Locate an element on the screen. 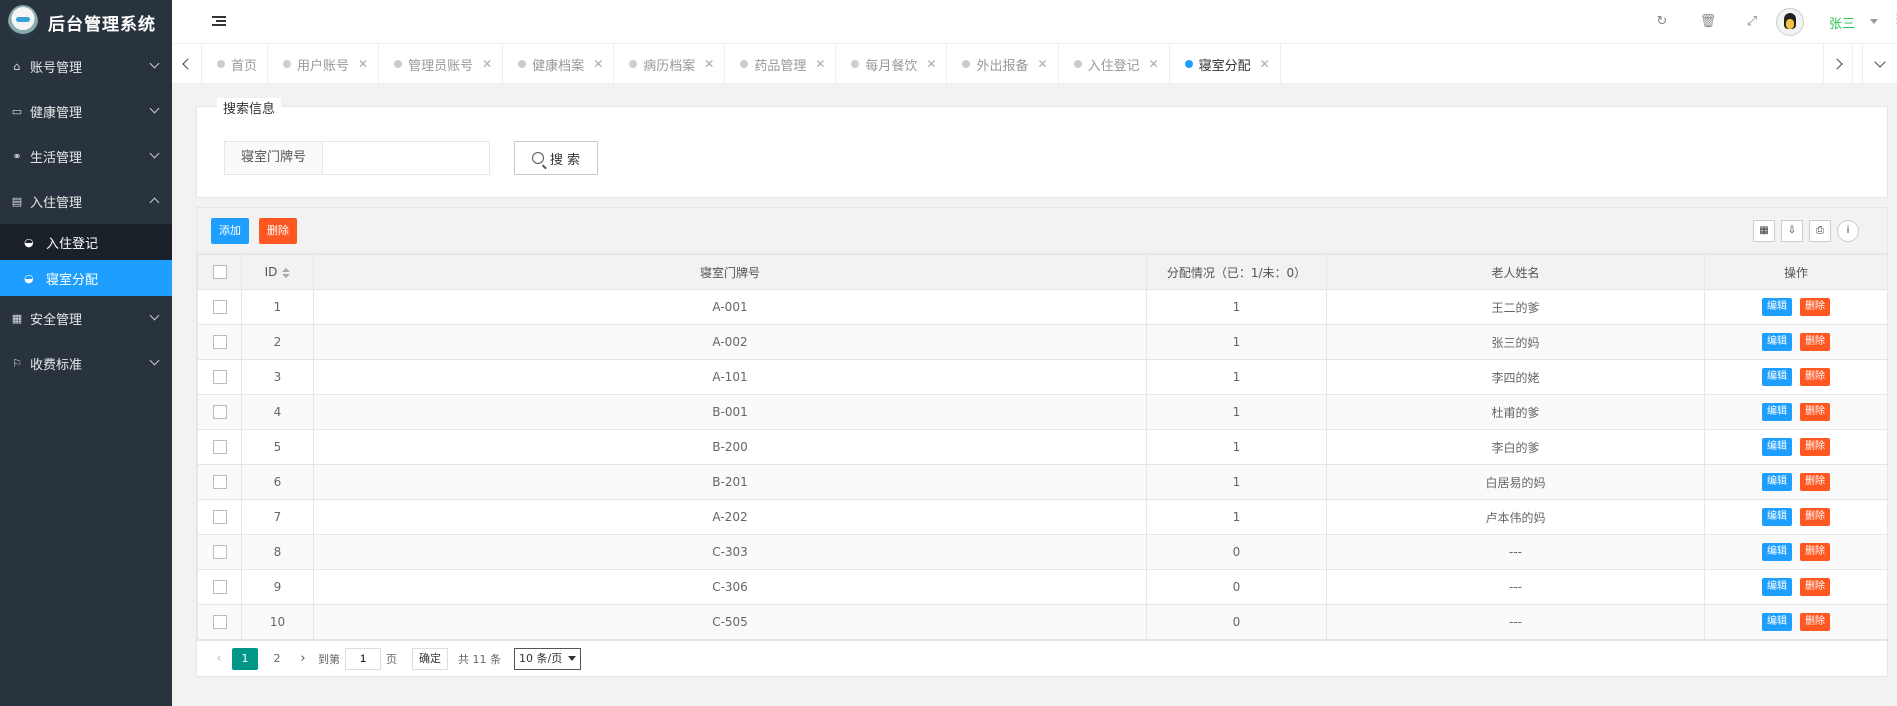 The width and height of the screenshot is (1897, 706). table-row: 4 B-001 1 杜甫的爹 编辑 删除 is located at coordinates (1042, 412).